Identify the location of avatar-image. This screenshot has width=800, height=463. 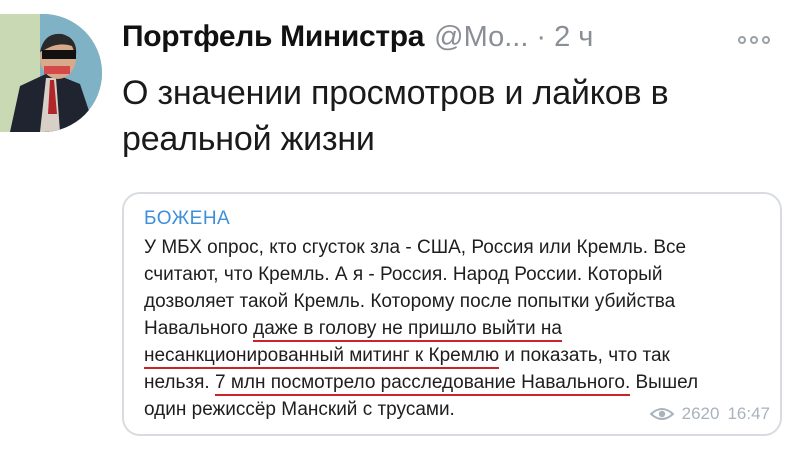
(51, 73).